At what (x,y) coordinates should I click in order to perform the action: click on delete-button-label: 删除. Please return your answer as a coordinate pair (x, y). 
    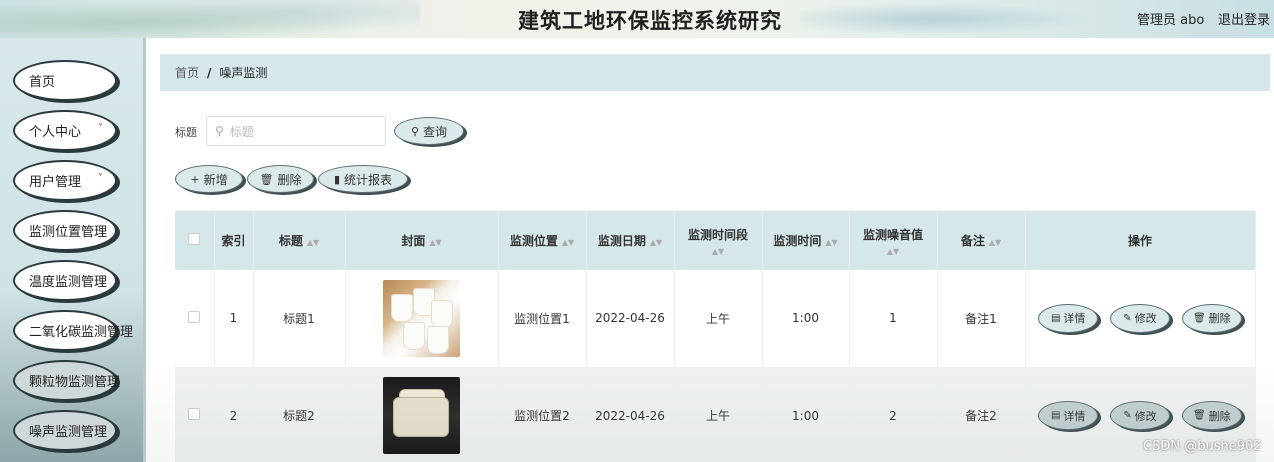
    Looking at the image, I should click on (289, 179).